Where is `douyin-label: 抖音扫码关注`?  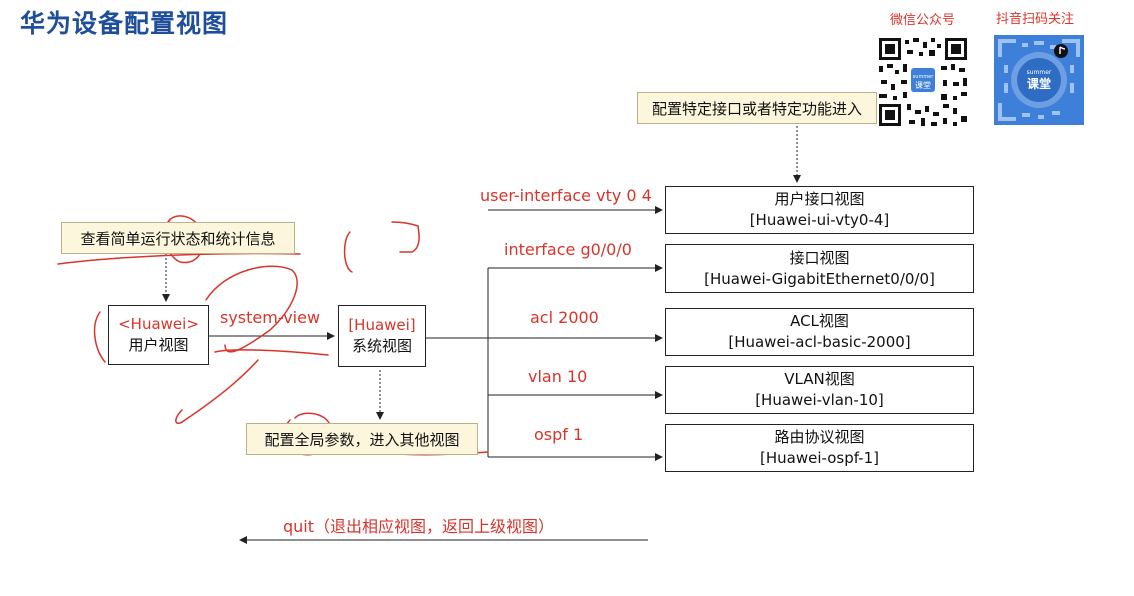 douyin-label: 抖音扫码关注 is located at coordinates (1035, 19).